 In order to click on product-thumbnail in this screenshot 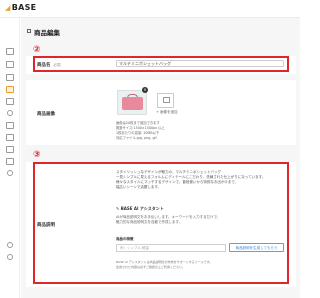, I will do `click(132, 102)`.